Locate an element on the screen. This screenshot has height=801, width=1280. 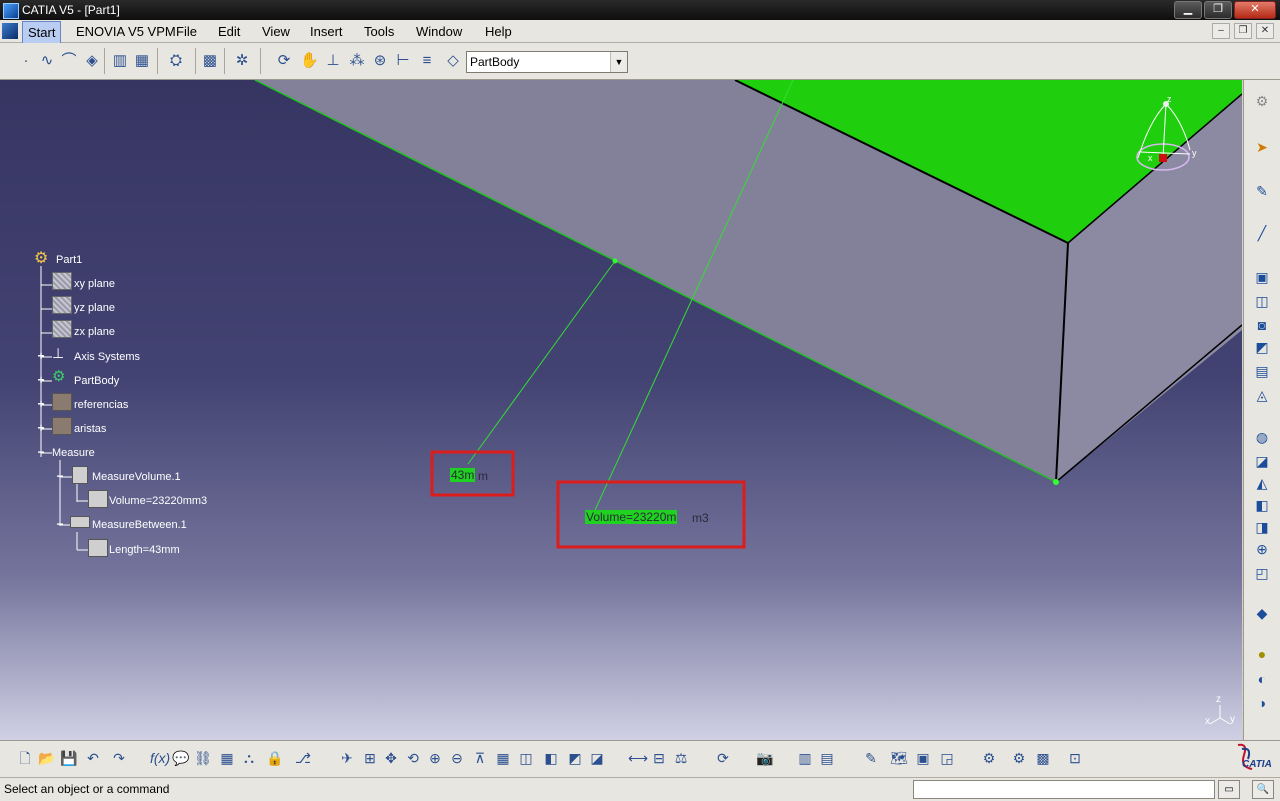
tree-node-volume-value: Volume=23220mm3 is located at coordinates (158, 501).